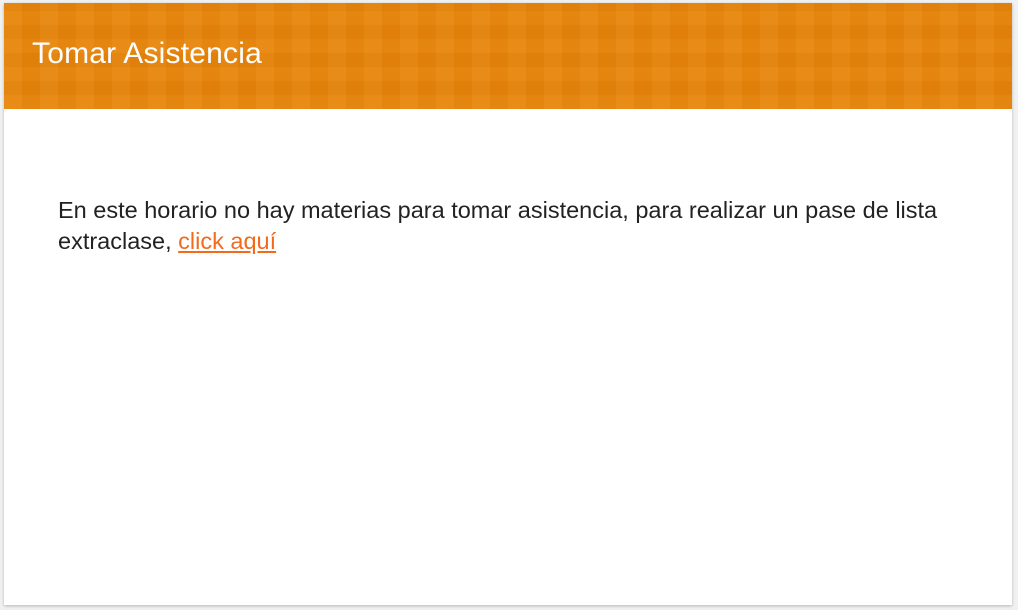 This screenshot has width=1018, height=610. Describe the element at coordinates (227, 241) in the screenshot. I see `extraclass-attendance-link: click aquí` at that location.